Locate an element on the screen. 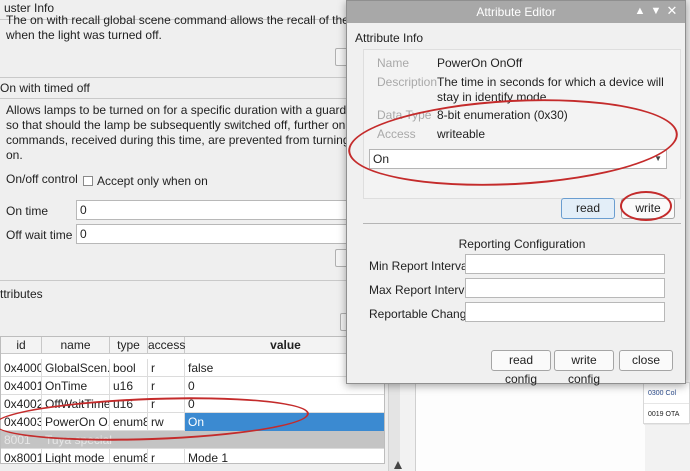 The image size is (690, 471). close-icon: ✕ is located at coordinates (672, 11).